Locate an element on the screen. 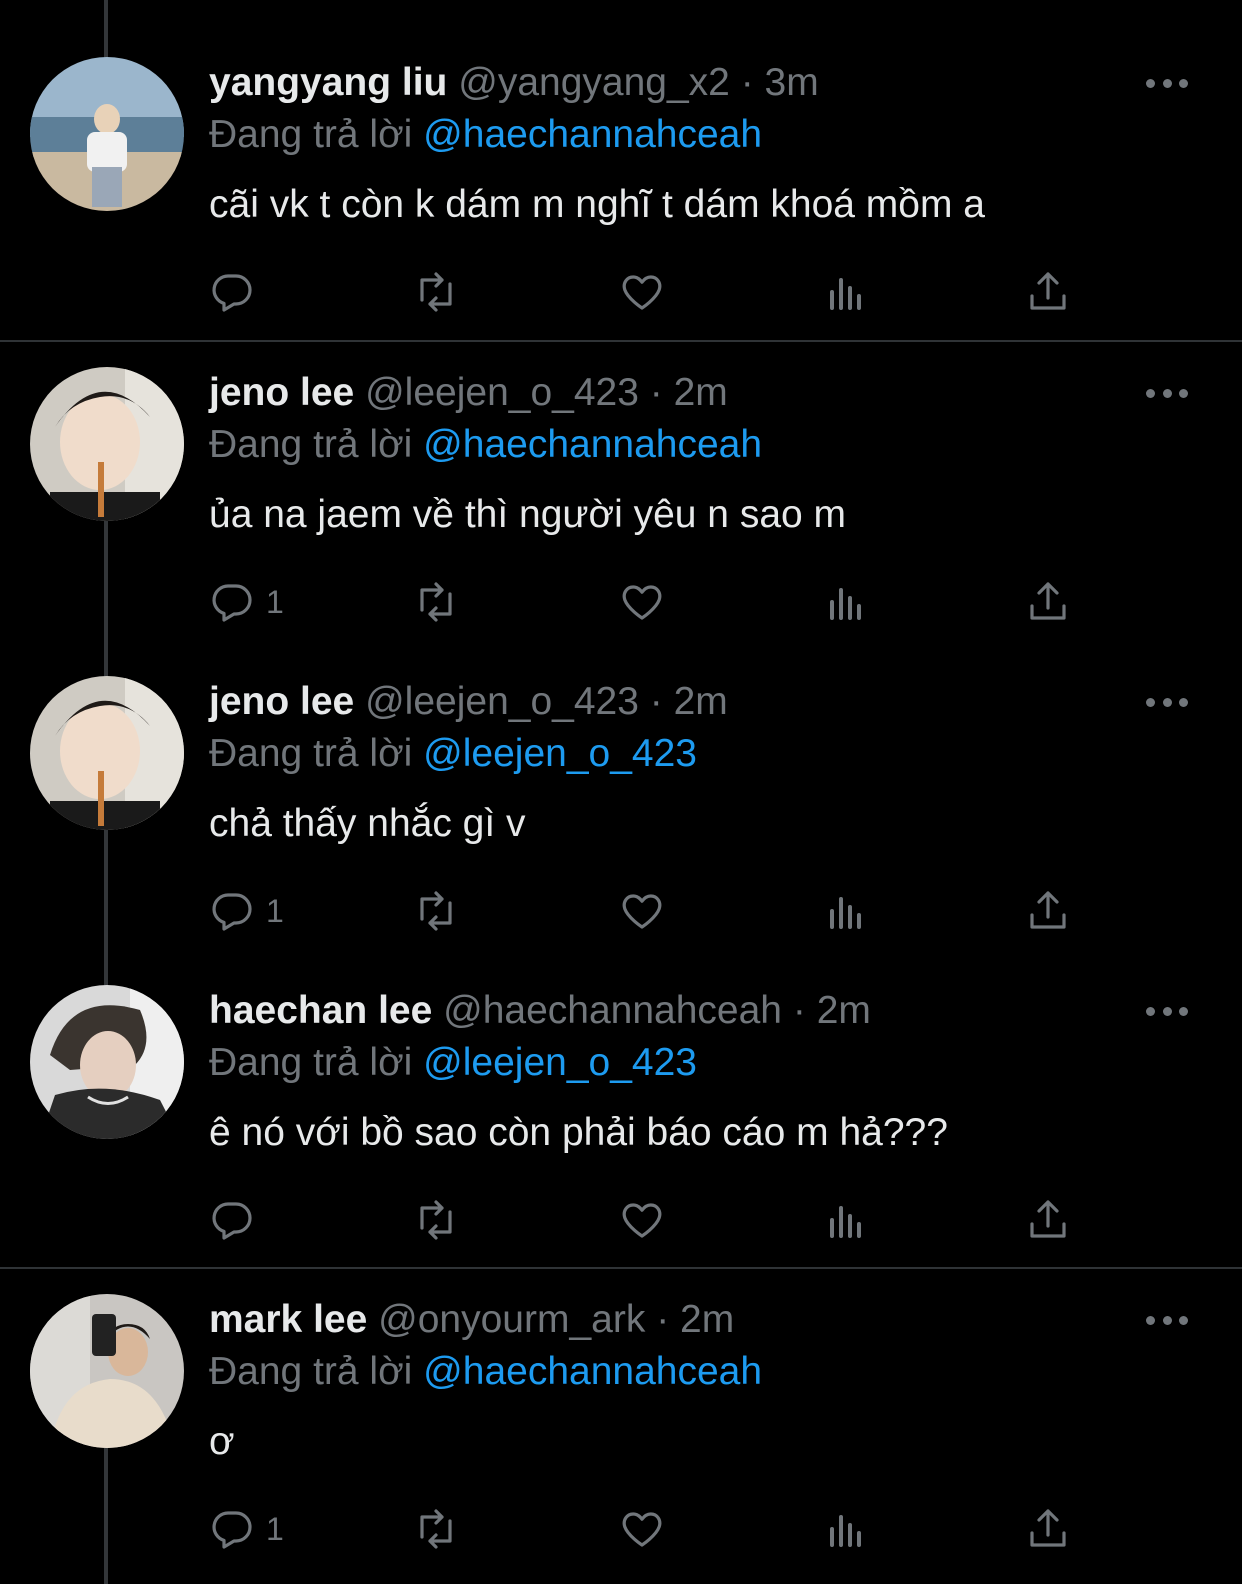  reply-button: 1 is located at coordinates (246, 1529).